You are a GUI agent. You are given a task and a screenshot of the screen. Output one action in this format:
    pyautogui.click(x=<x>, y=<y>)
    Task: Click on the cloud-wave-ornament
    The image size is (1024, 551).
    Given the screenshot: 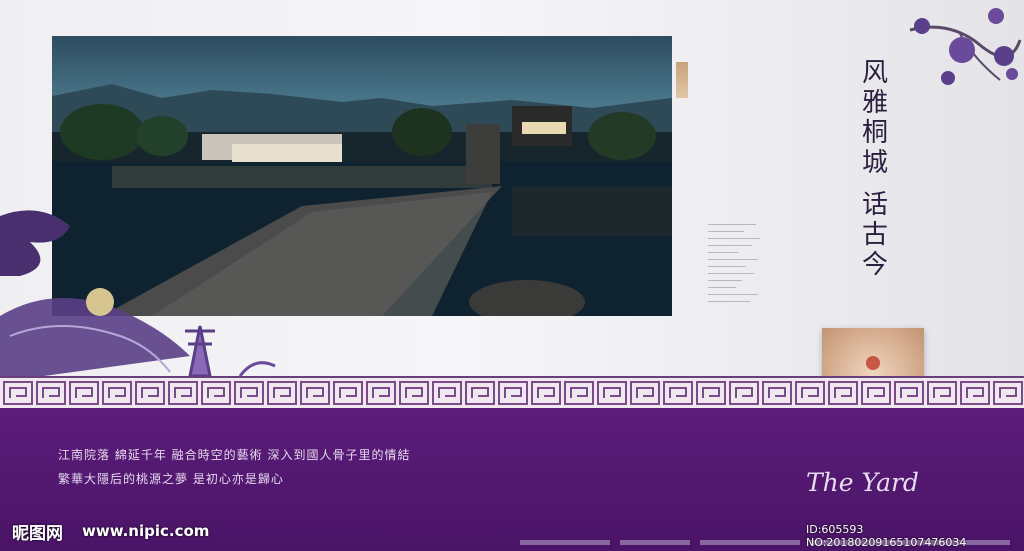 What is the action you would take?
    pyautogui.click(x=138, y=296)
    